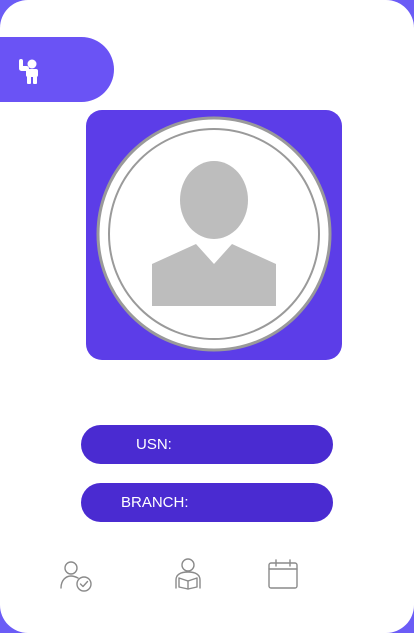  What do you see at coordinates (57, 69) in the screenshot?
I see `header-tab` at bounding box center [57, 69].